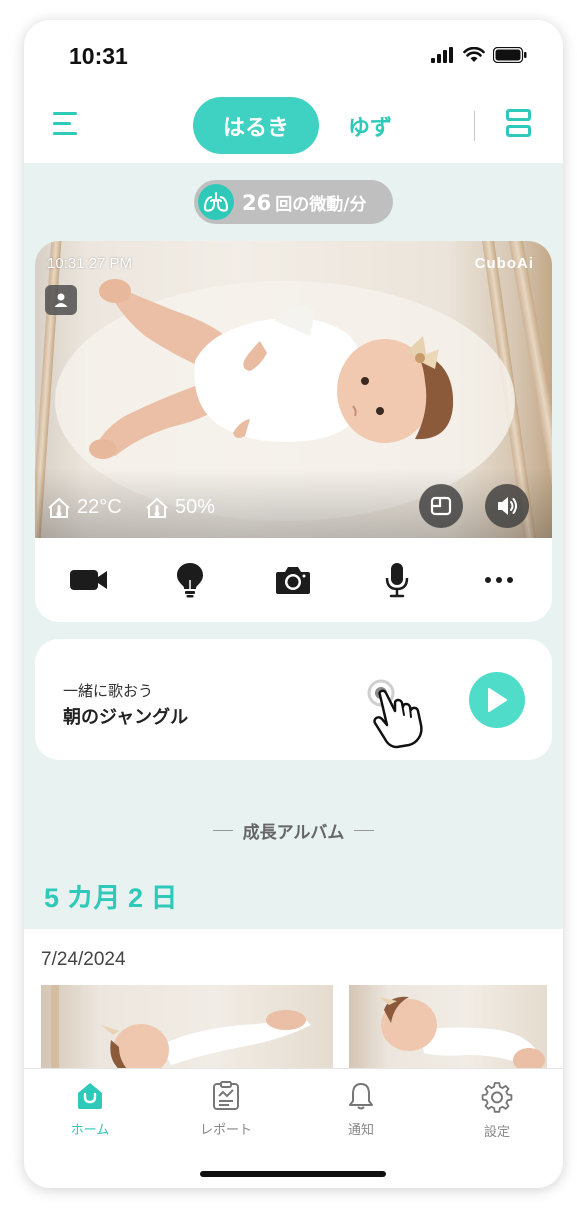  I want to click on signal-icon, so click(442, 55).